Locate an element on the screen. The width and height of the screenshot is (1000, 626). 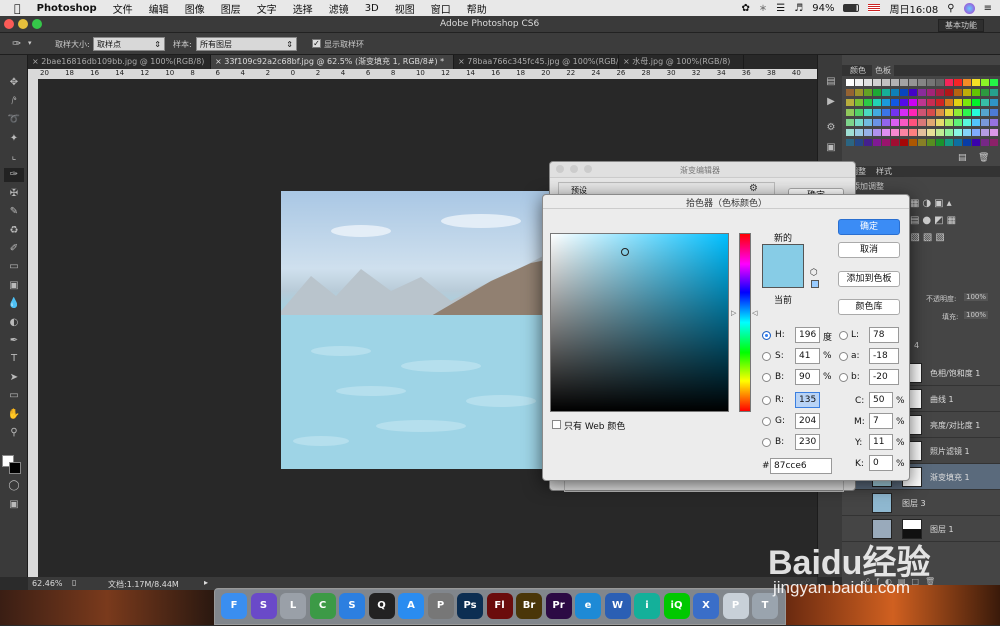
path-select-tool-icon: ➤ is located at coordinates (14, 378).